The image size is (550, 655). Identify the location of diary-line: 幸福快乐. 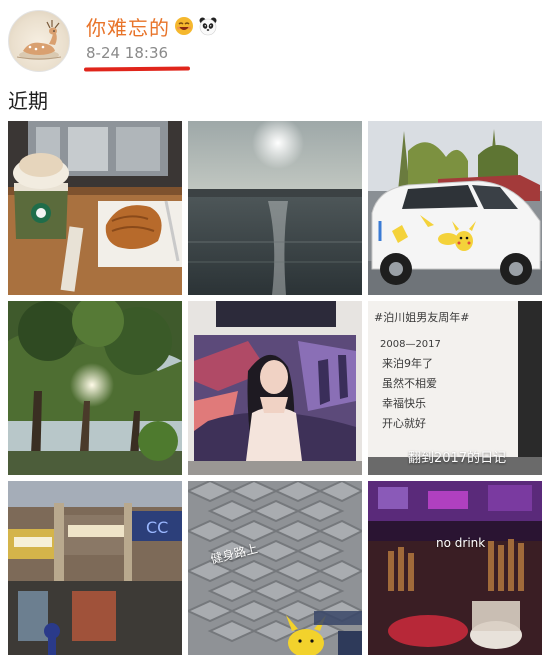
(404, 403).